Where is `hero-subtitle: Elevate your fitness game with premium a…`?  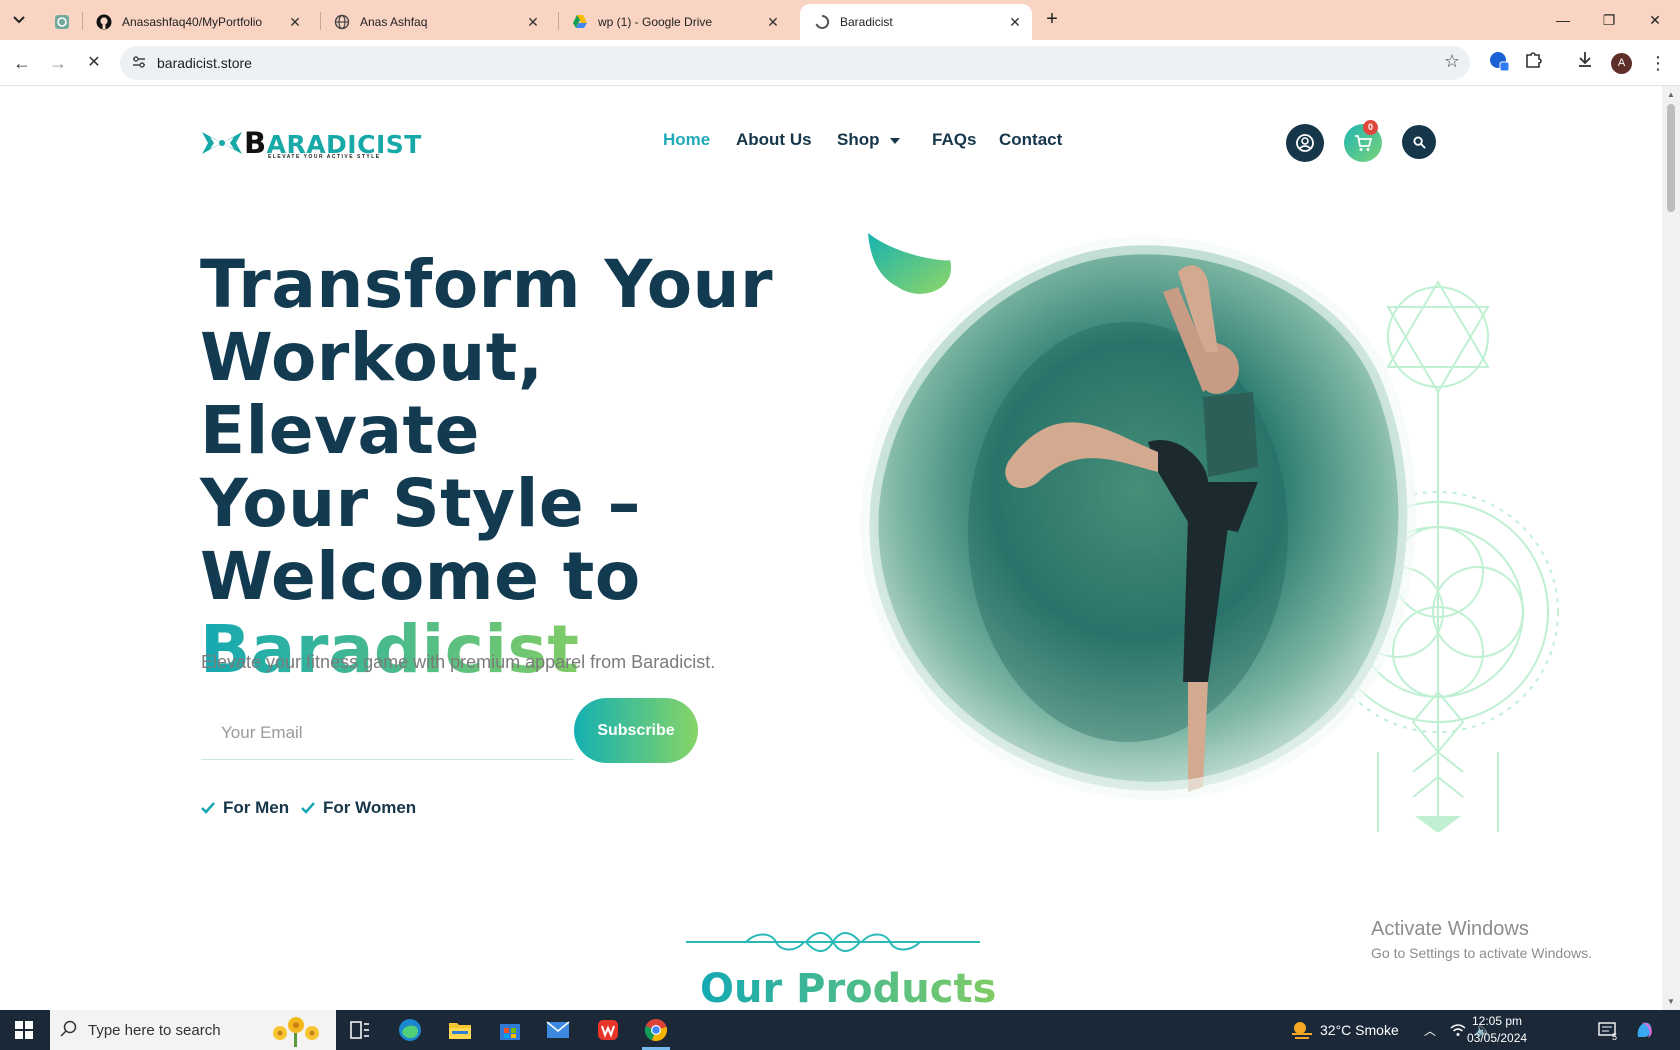
hero-subtitle: Elevate your fitness game with premium a… is located at coordinates (458, 662).